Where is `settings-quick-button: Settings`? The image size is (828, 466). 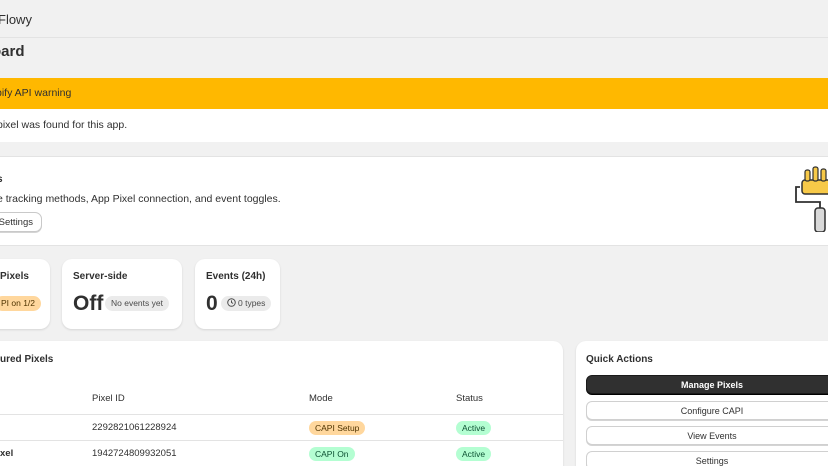 settings-quick-button: Settings is located at coordinates (707, 458).